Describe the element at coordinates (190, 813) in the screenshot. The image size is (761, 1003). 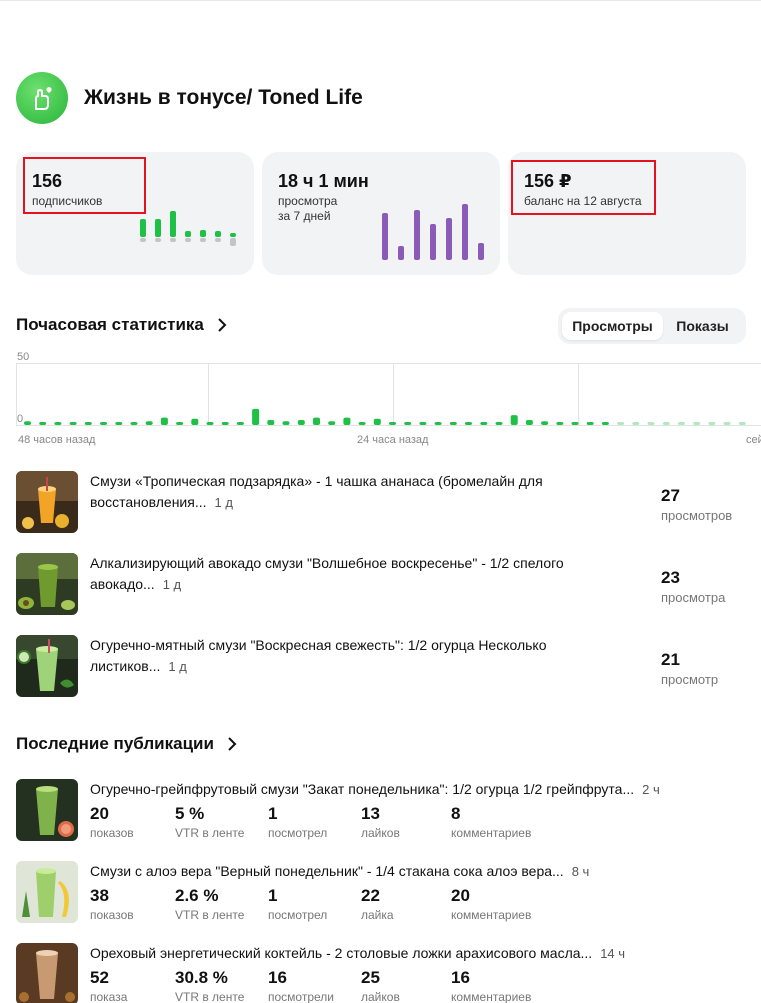
I see `metric-value: 5 %` at that location.